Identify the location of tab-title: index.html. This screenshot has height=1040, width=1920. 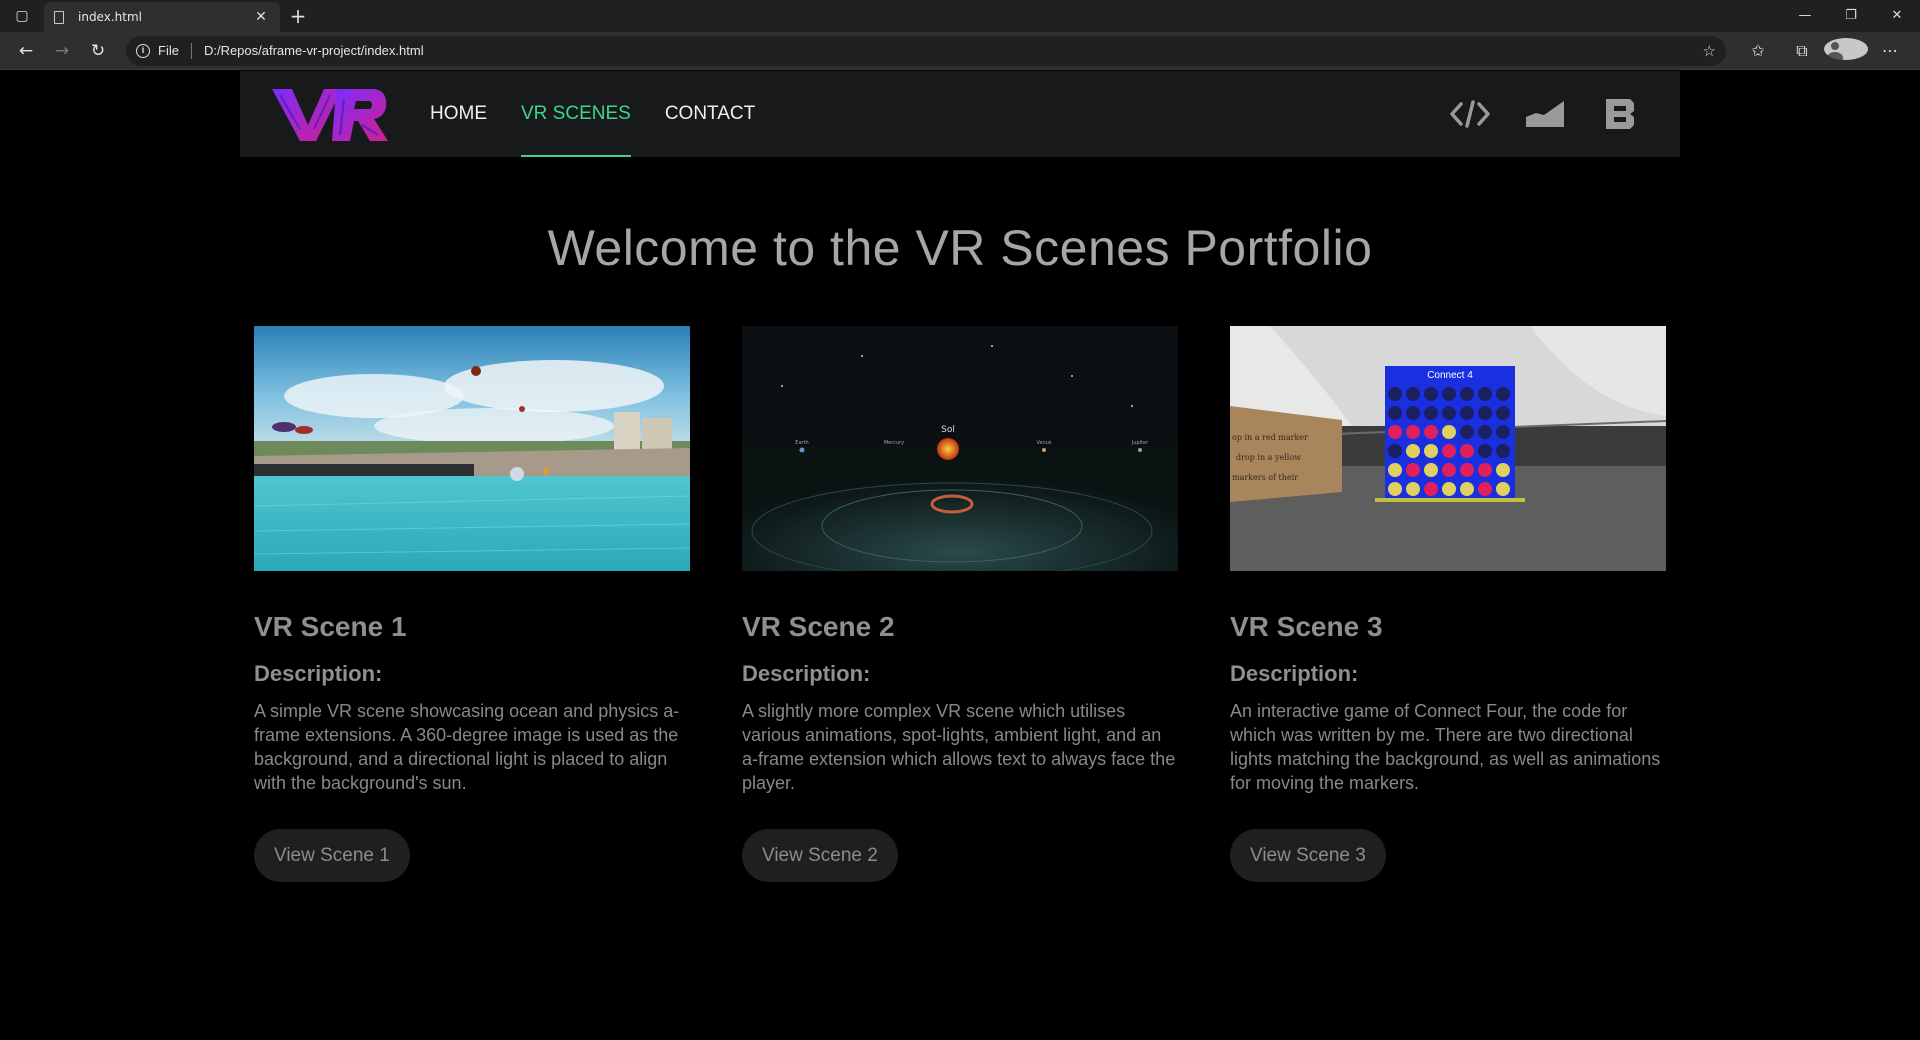
(110, 17).